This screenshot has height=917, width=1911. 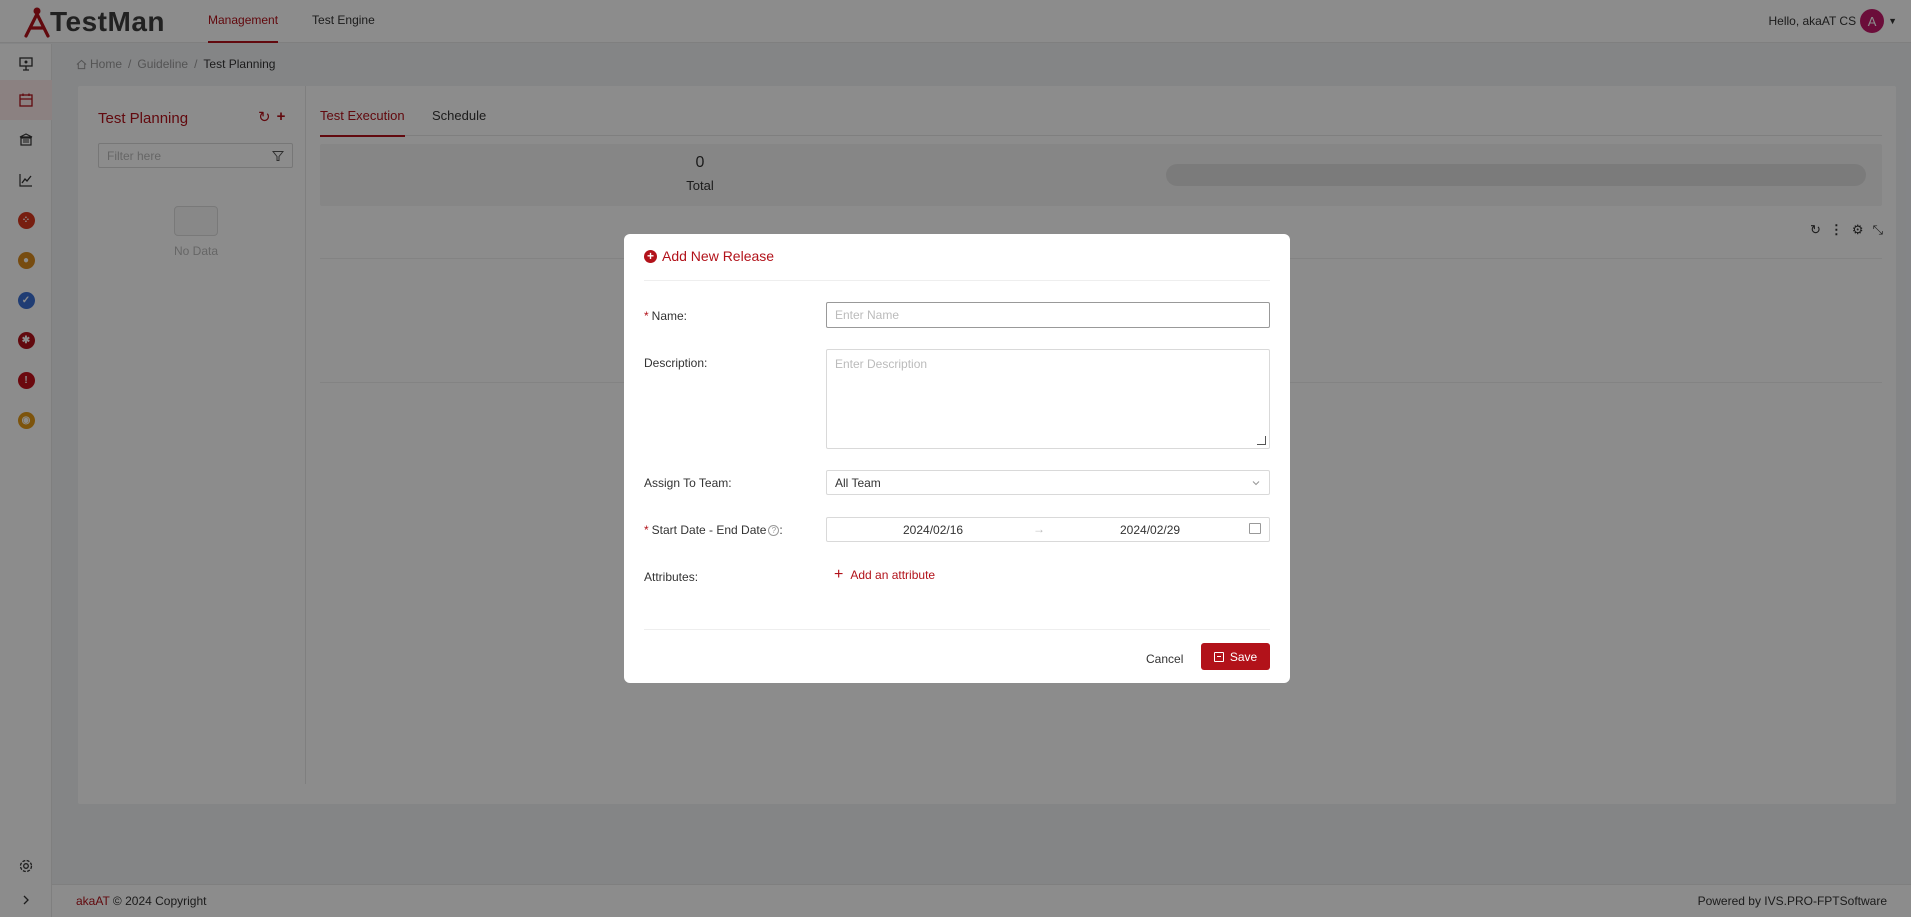 I want to click on date-label-suffix: :, so click(x=781, y=530).